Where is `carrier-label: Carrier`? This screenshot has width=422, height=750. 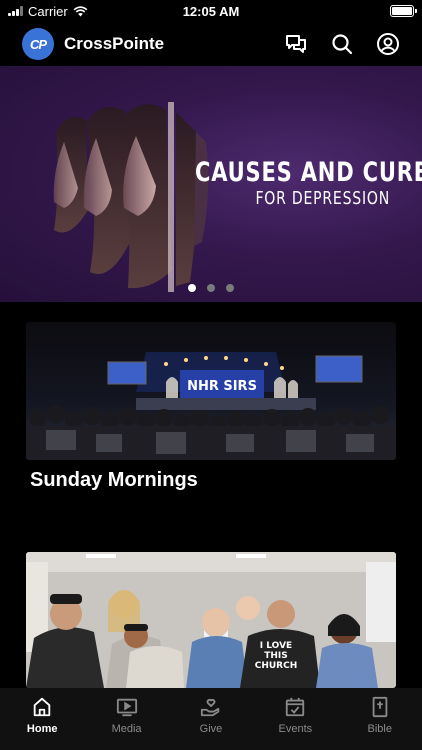 carrier-label: Carrier is located at coordinates (48, 11).